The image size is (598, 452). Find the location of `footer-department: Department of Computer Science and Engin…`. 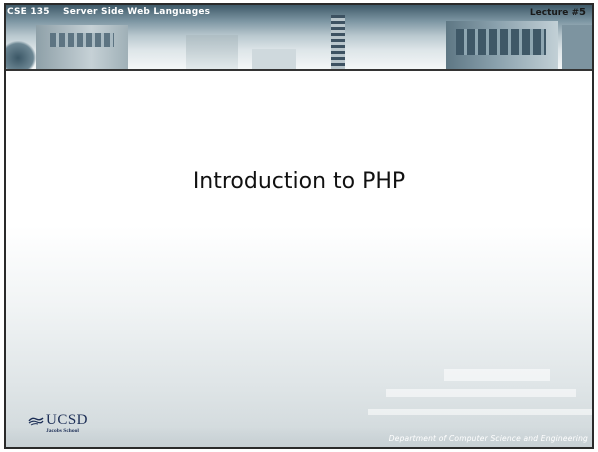

footer-department: Department of Computer Science and Engin… is located at coordinates (488, 438).